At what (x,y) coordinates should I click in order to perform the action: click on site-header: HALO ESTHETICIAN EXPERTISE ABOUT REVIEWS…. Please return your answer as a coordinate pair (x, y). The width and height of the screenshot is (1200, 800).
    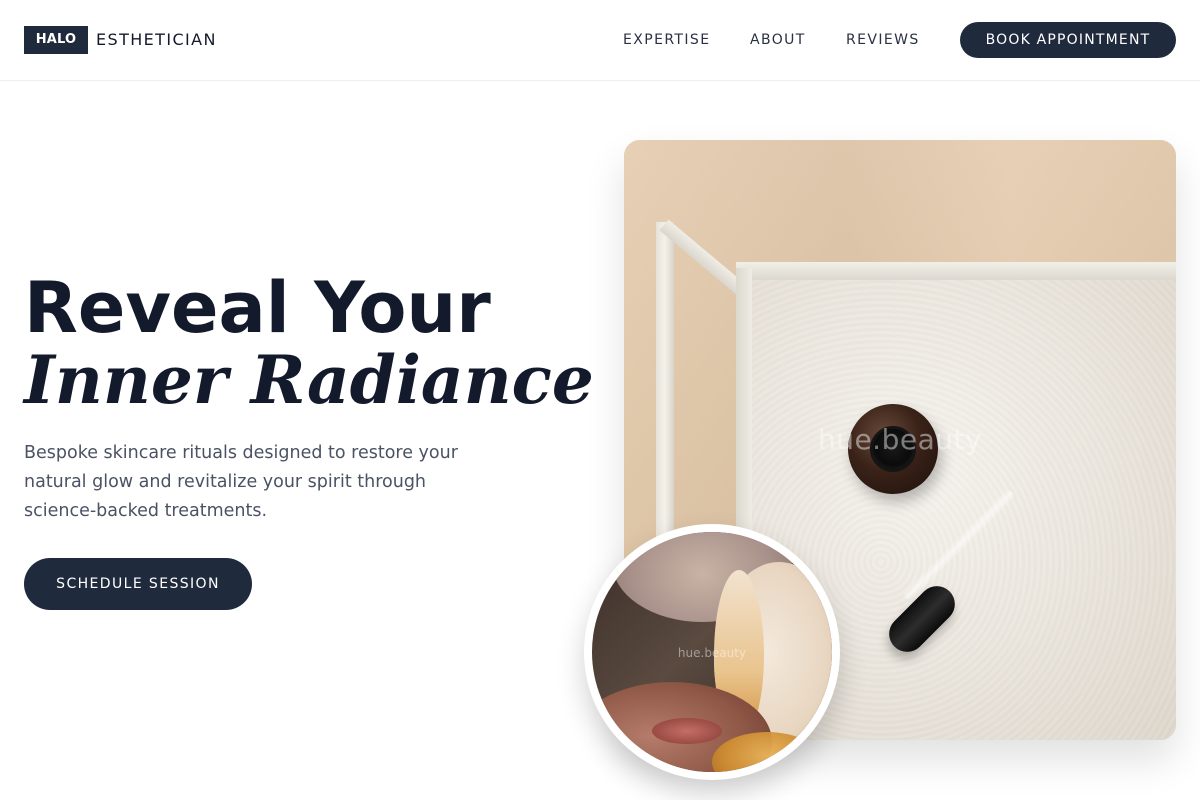
    Looking at the image, I should click on (600, 40).